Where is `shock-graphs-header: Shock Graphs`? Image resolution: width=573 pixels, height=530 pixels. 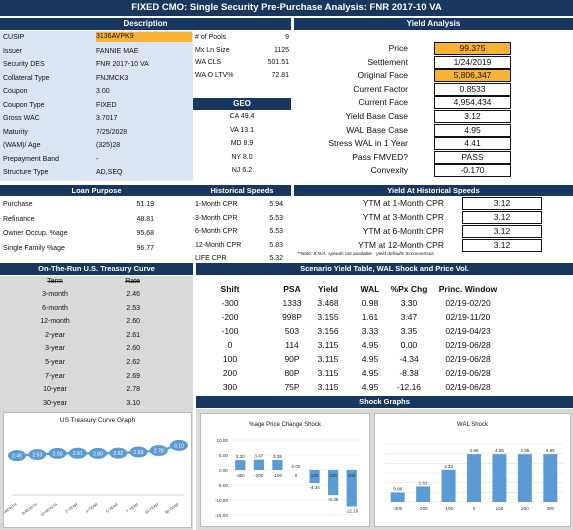 shock-graphs-header: Shock Graphs is located at coordinates (384, 402).